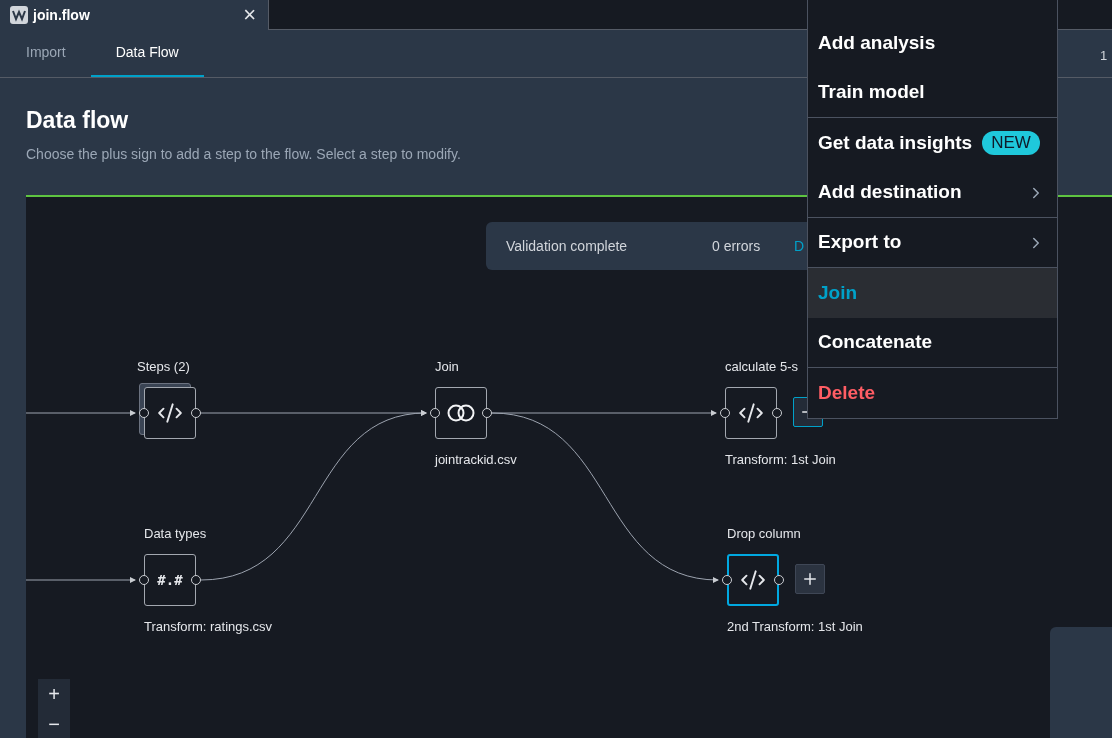  I want to click on page-description: Choose the plus sign to add a step to the flow. Select a step to modify., so click(243, 154).